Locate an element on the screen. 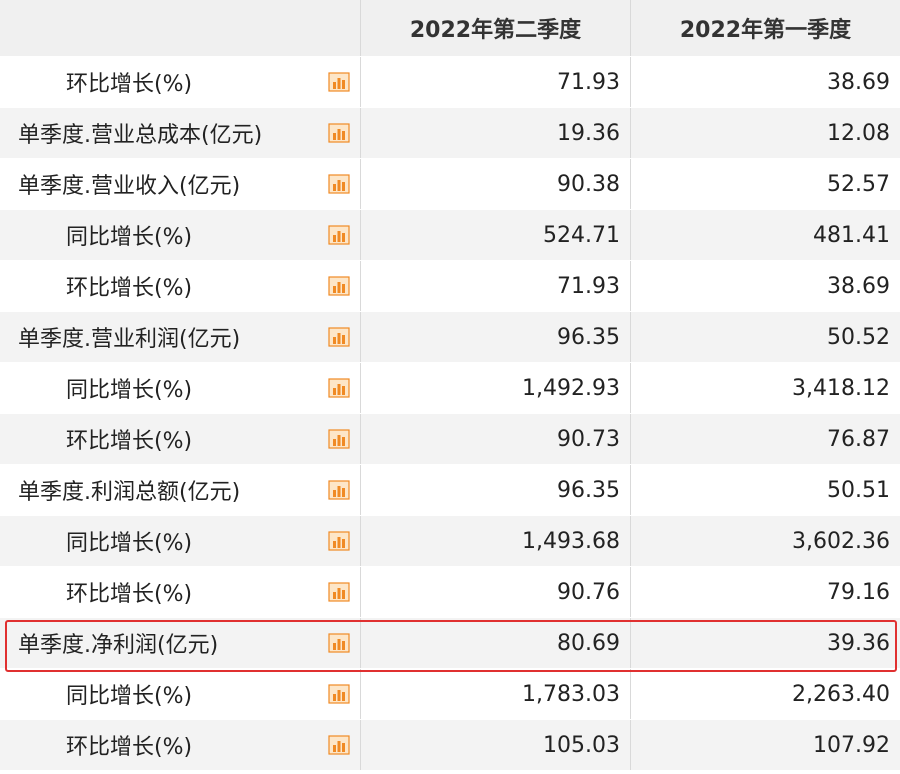 The image size is (900, 774). table-row: 环比增长(%) 105.03 107.92 is located at coordinates (450, 745).